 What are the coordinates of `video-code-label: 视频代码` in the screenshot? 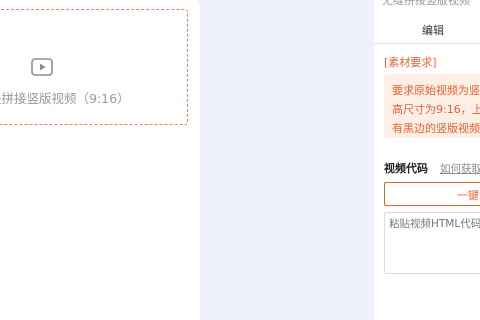 It's located at (406, 168).